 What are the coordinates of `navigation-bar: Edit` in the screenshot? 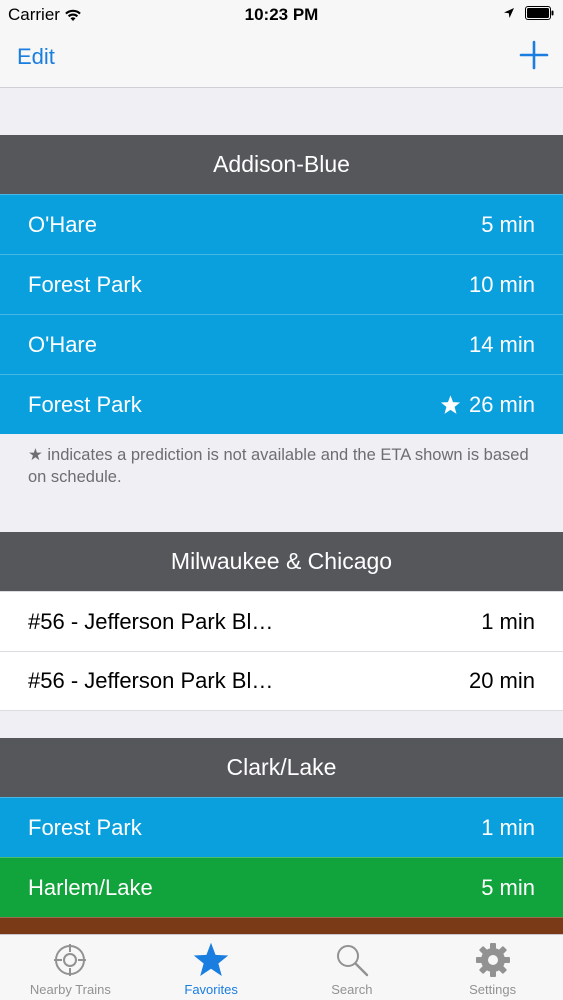 It's located at (281, 59).